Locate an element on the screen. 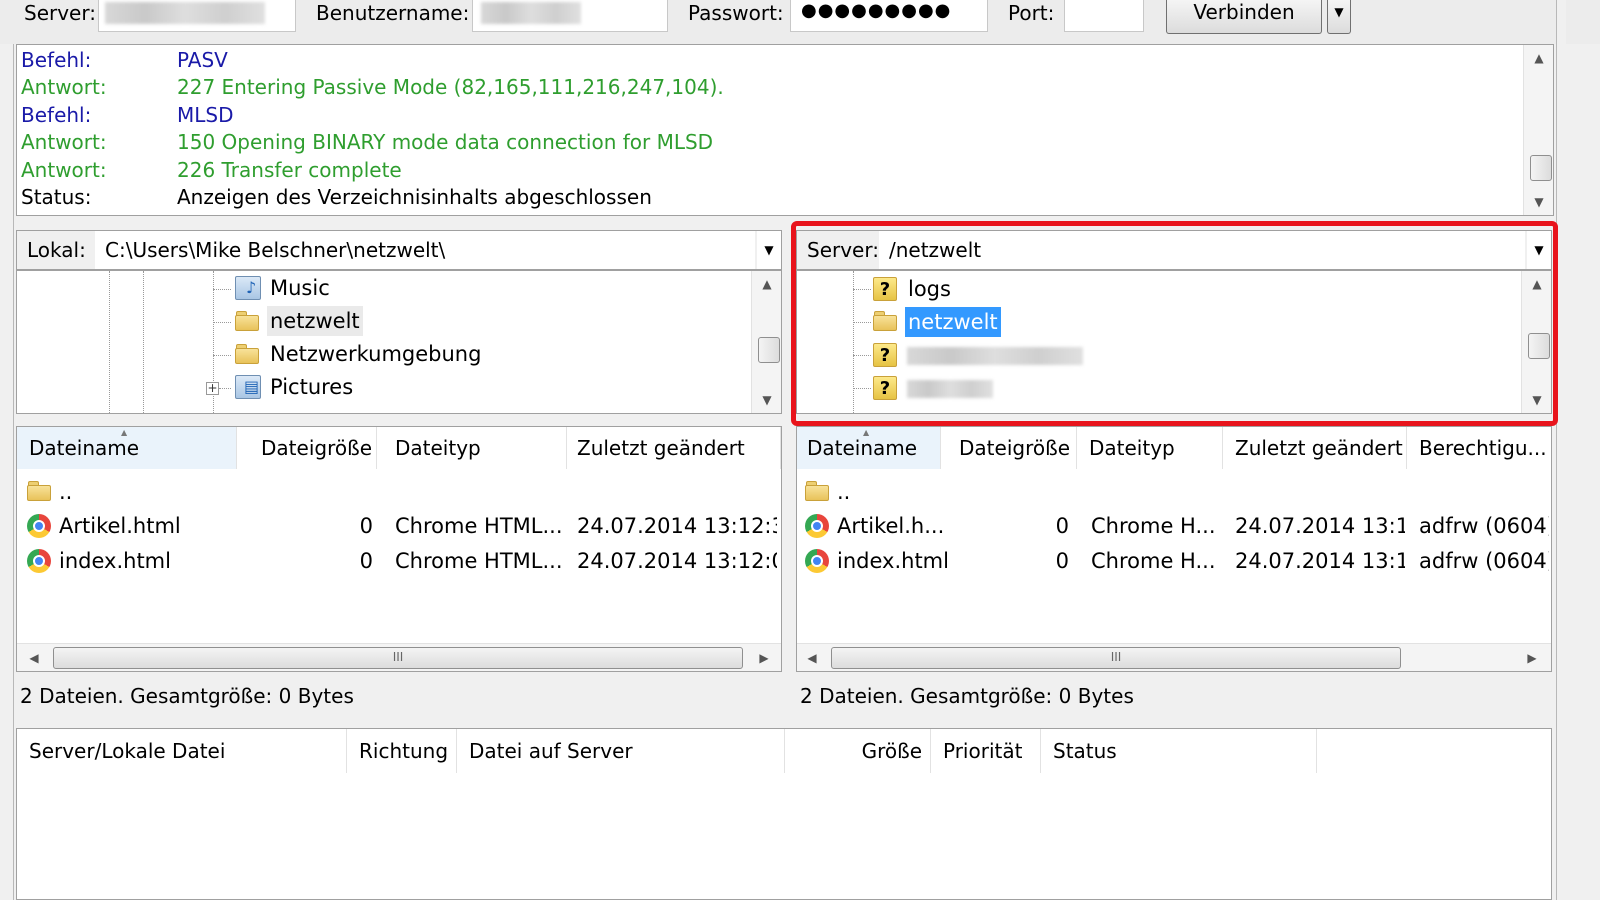 This screenshot has width=1600, height=900. local-horizontal-scrollbar: ◀ III ▶ is located at coordinates (399, 657).